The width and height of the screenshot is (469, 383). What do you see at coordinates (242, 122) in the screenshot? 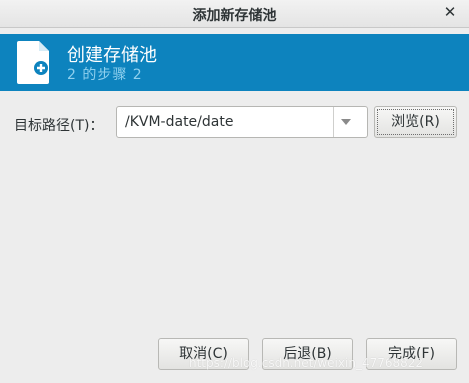
I see `target-path-combobox: /KVM-date/date` at bounding box center [242, 122].